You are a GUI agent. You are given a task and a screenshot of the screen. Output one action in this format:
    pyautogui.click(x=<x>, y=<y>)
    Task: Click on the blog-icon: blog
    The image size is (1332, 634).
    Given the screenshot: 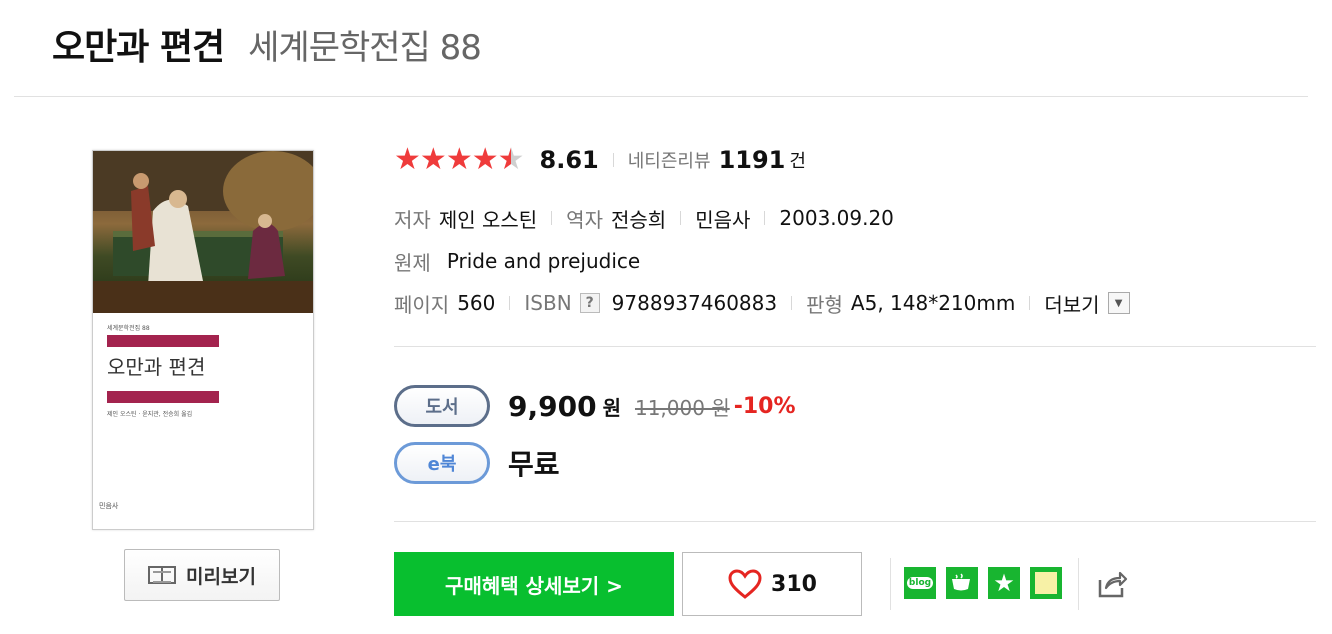 What is the action you would take?
    pyautogui.click(x=920, y=583)
    